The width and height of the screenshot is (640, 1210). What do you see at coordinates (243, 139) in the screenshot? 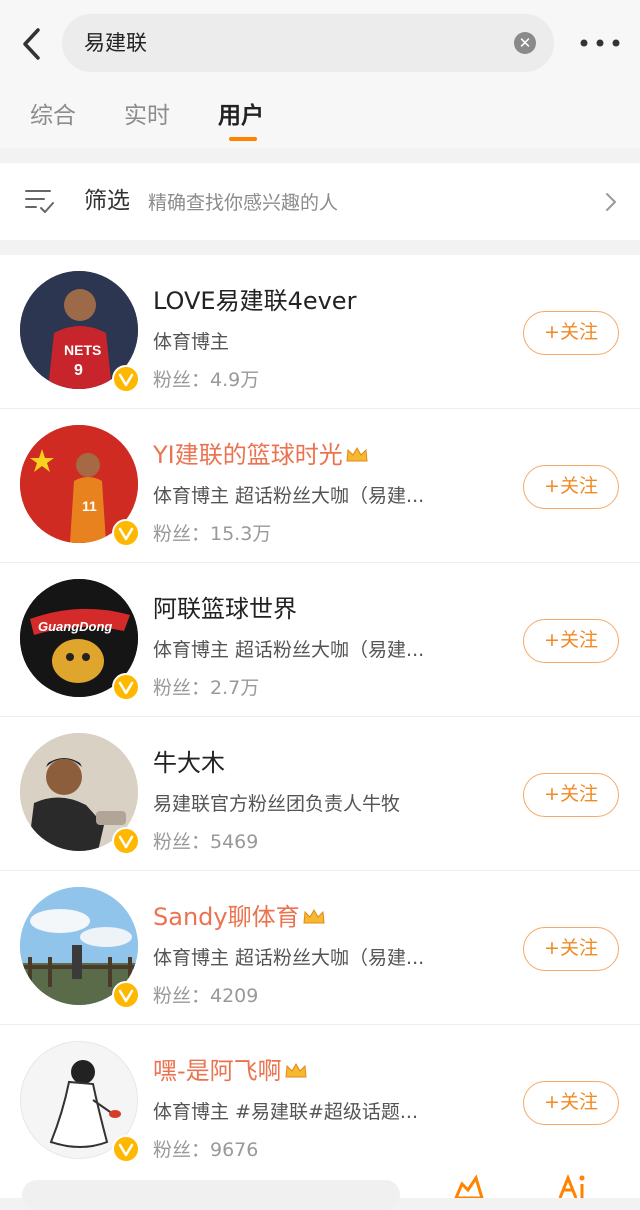
I see `active-tab-indicator` at bounding box center [243, 139].